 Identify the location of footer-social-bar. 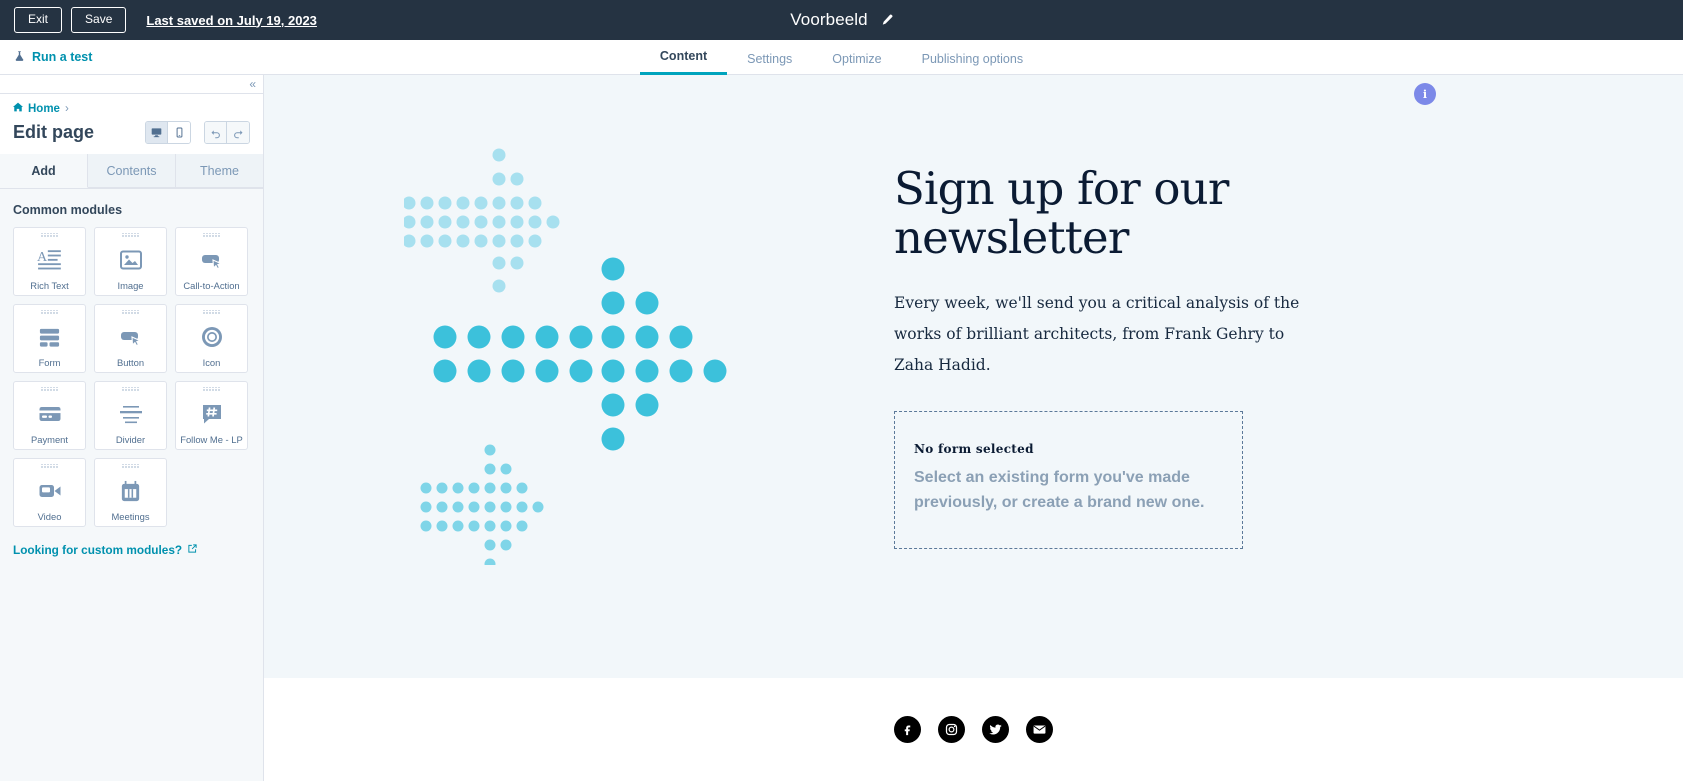
(973, 729).